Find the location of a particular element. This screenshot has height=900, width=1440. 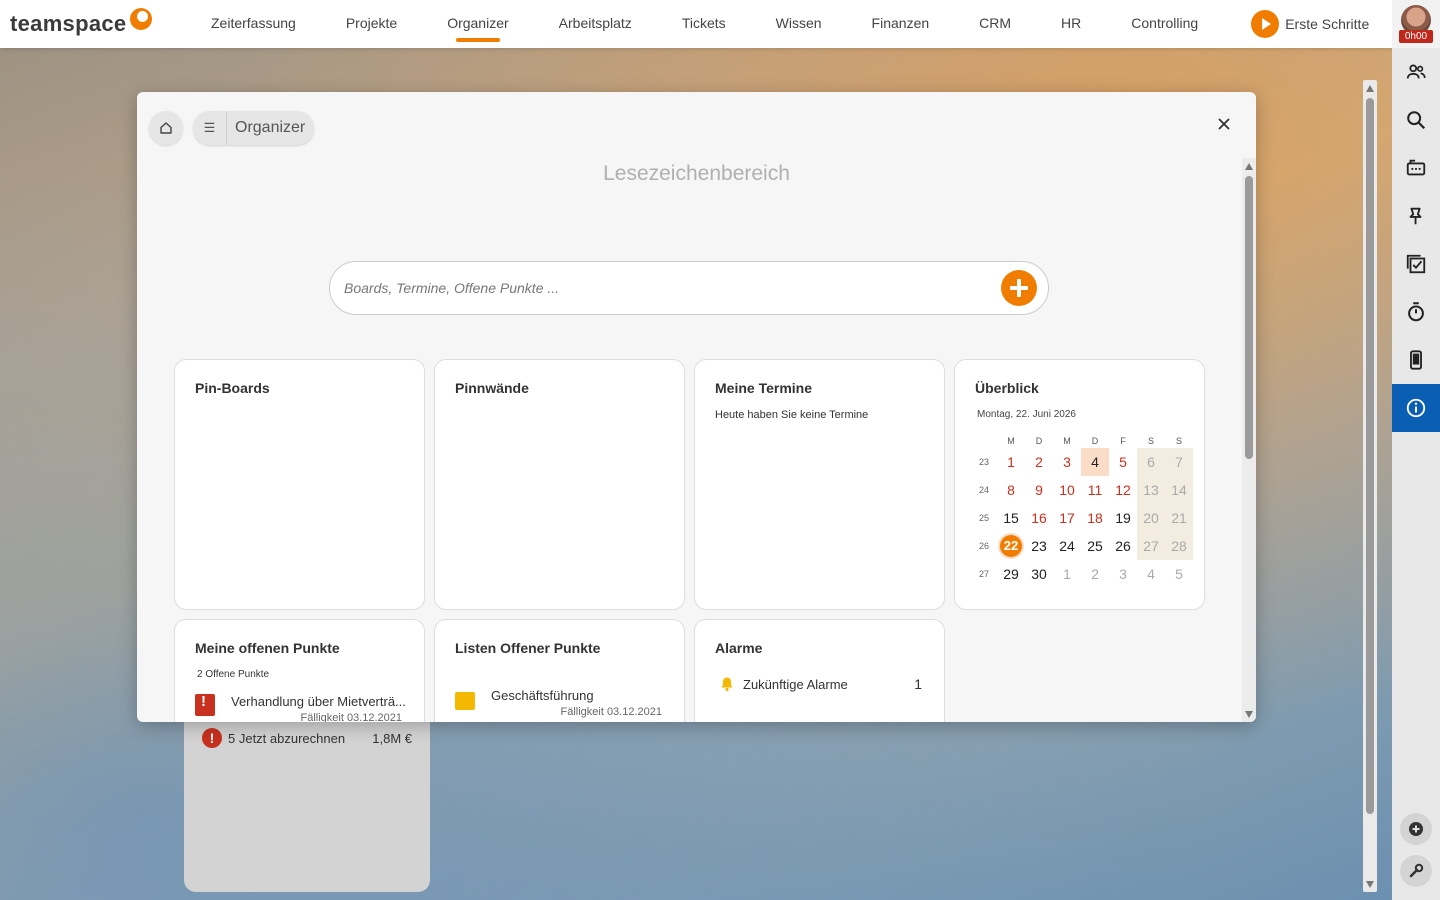

wrench-icon is located at coordinates (1416, 871).